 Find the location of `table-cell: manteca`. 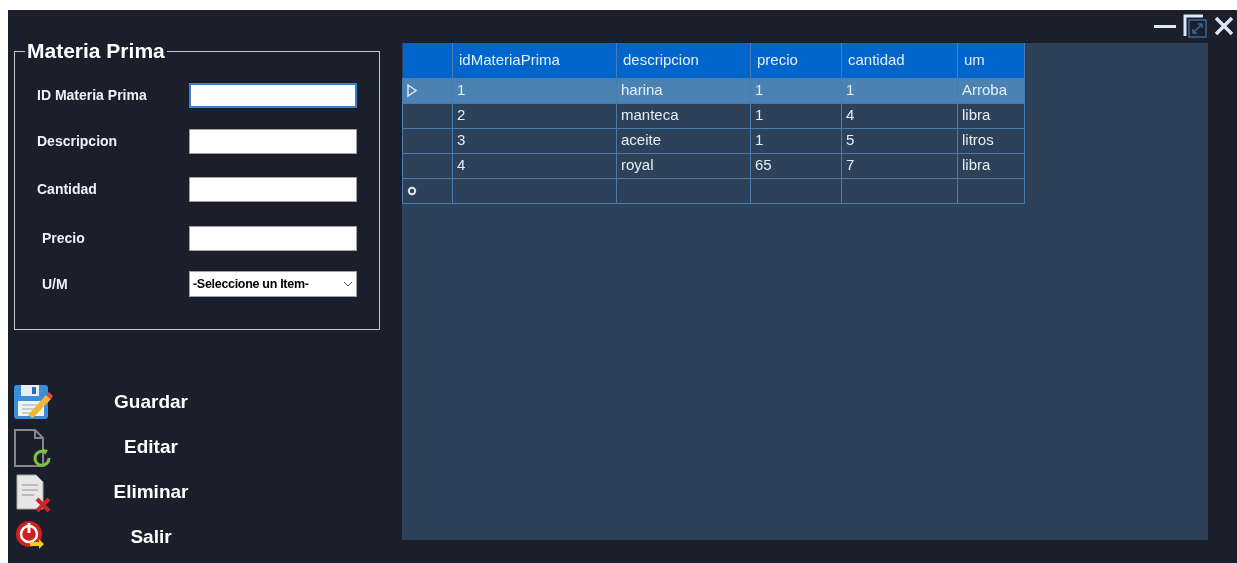

table-cell: manteca is located at coordinates (683, 115).